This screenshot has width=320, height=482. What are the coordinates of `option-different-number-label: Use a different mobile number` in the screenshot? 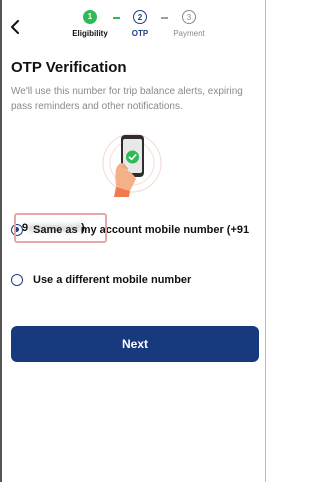 It's located at (112, 280).